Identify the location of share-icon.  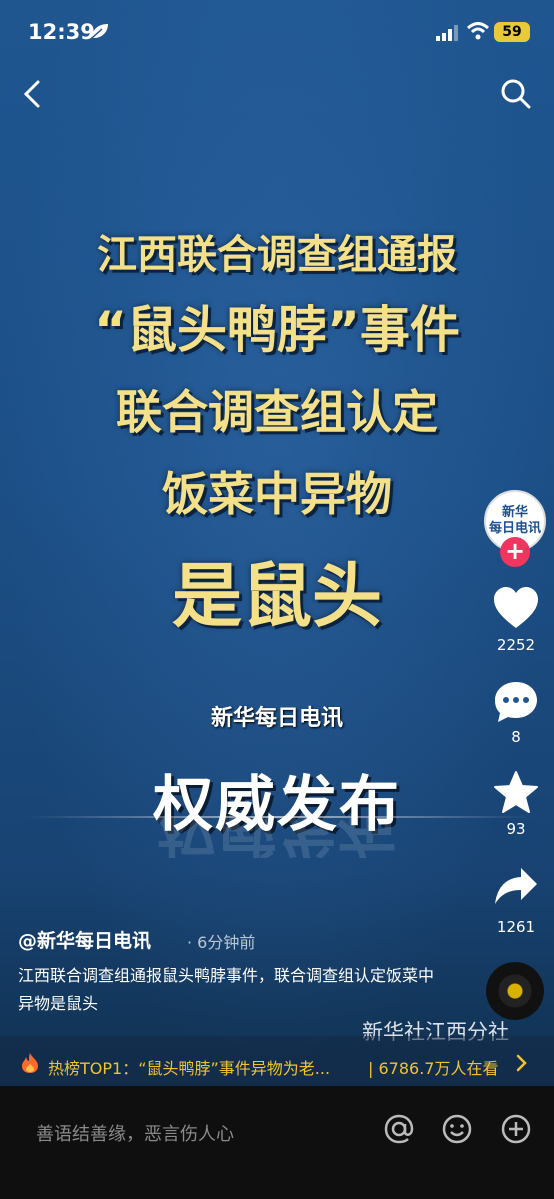
(516, 886).